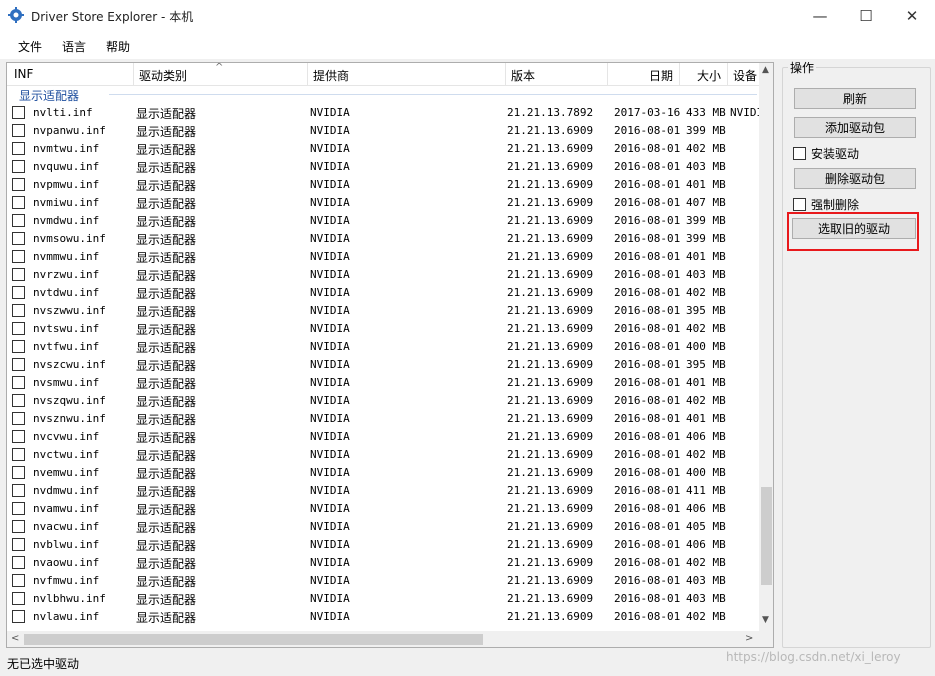  What do you see at coordinates (912, 15) in the screenshot?
I see `close-button: ✕` at bounding box center [912, 15].